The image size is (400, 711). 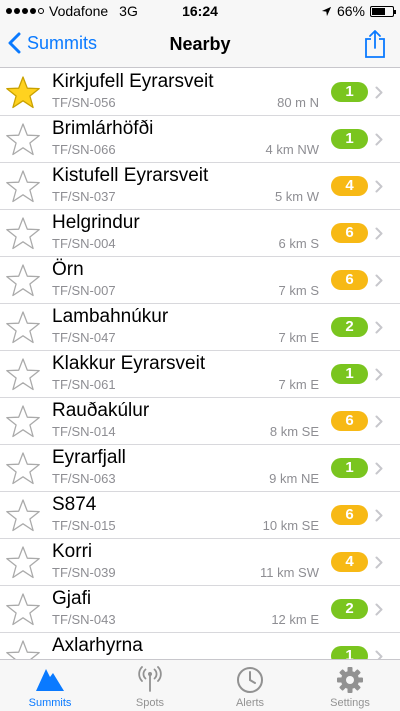 I want to click on tab-label: Settings, so click(x=350, y=703).